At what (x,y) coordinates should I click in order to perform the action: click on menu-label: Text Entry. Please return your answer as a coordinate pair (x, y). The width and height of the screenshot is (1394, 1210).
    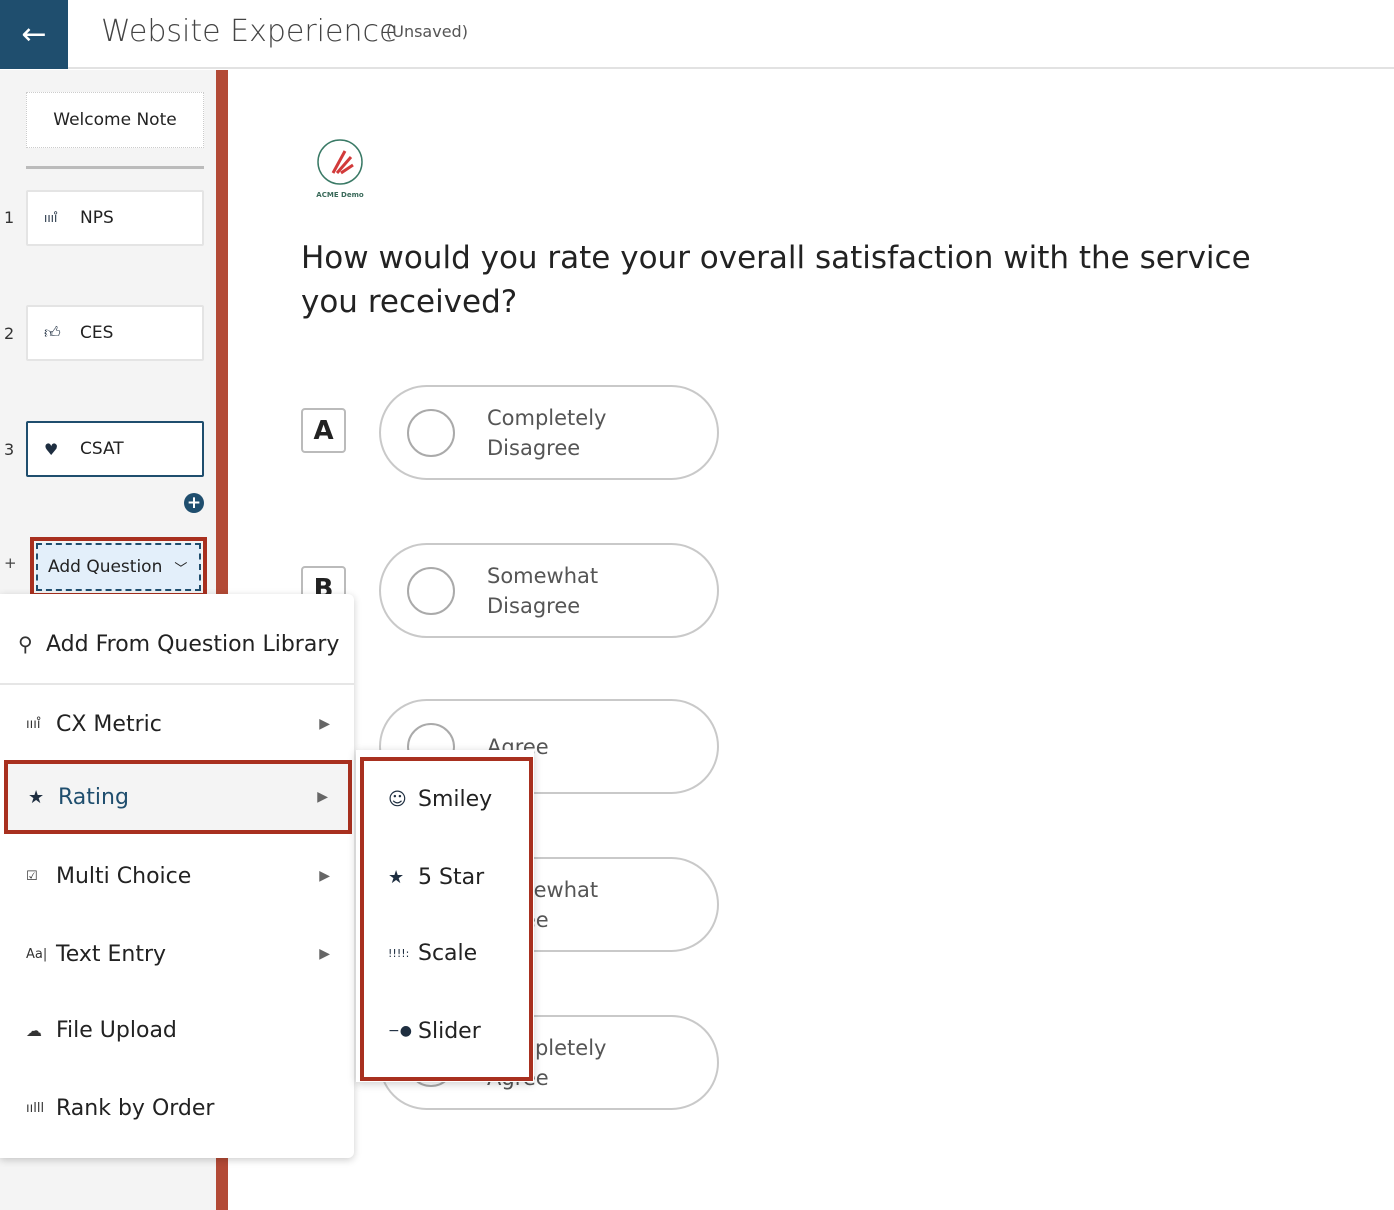
    Looking at the image, I should click on (111, 954).